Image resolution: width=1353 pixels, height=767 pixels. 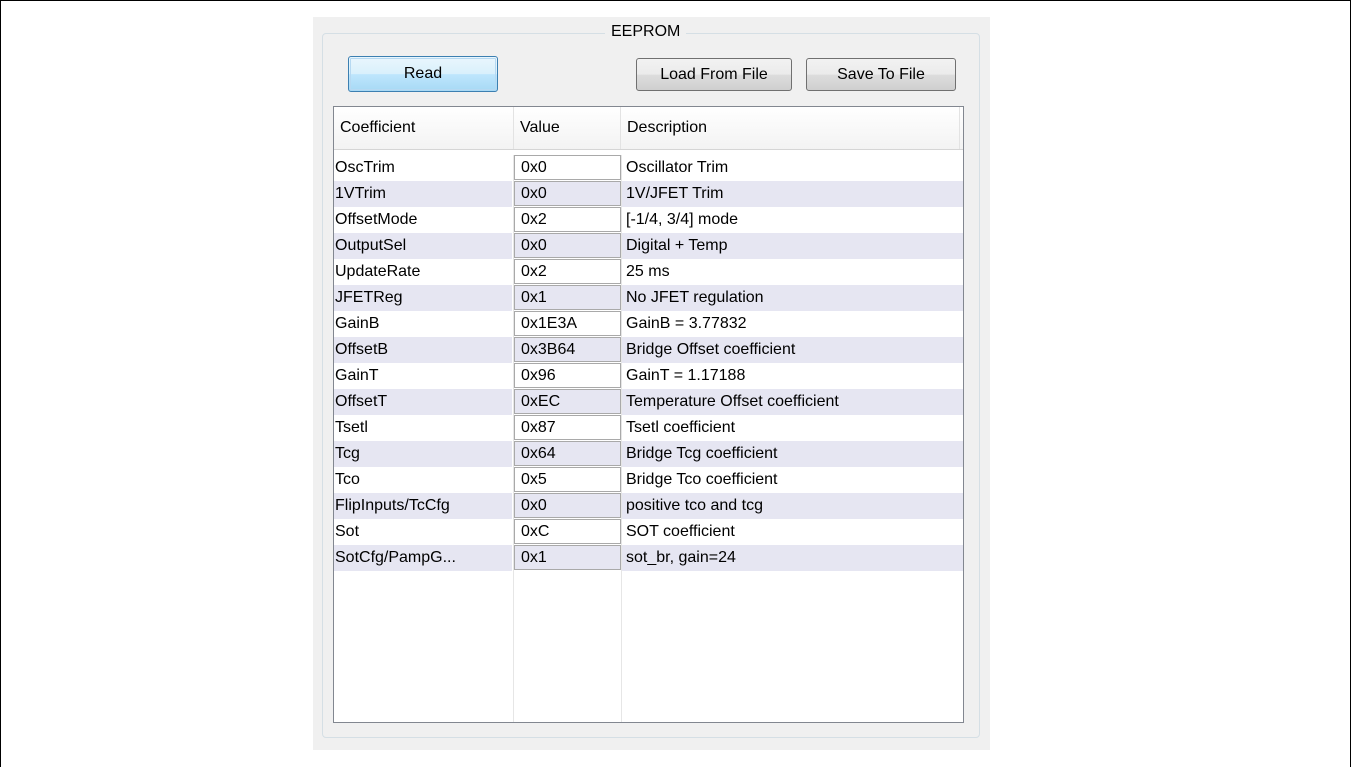 What do you see at coordinates (423, 298) in the screenshot?
I see `coefficient-name: JFETReg` at bounding box center [423, 298].